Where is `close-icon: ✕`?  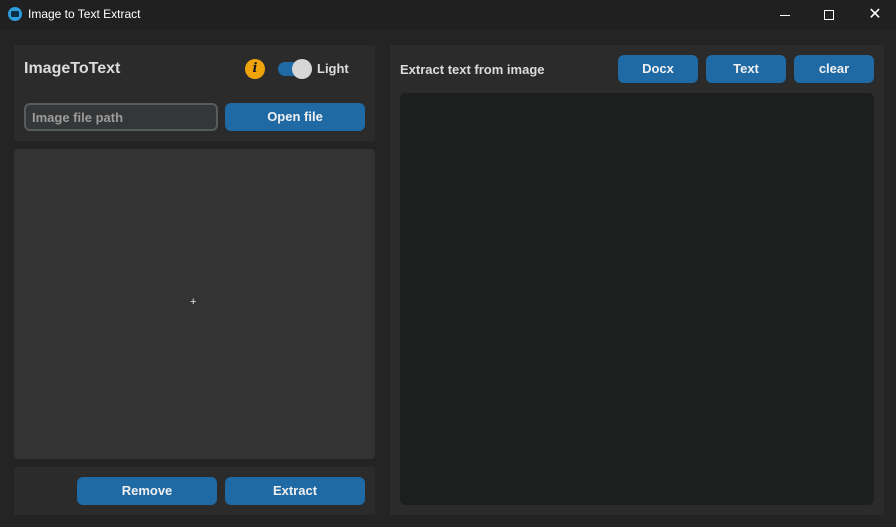
close-icon: ✕ is located at coordinates (875, 14).